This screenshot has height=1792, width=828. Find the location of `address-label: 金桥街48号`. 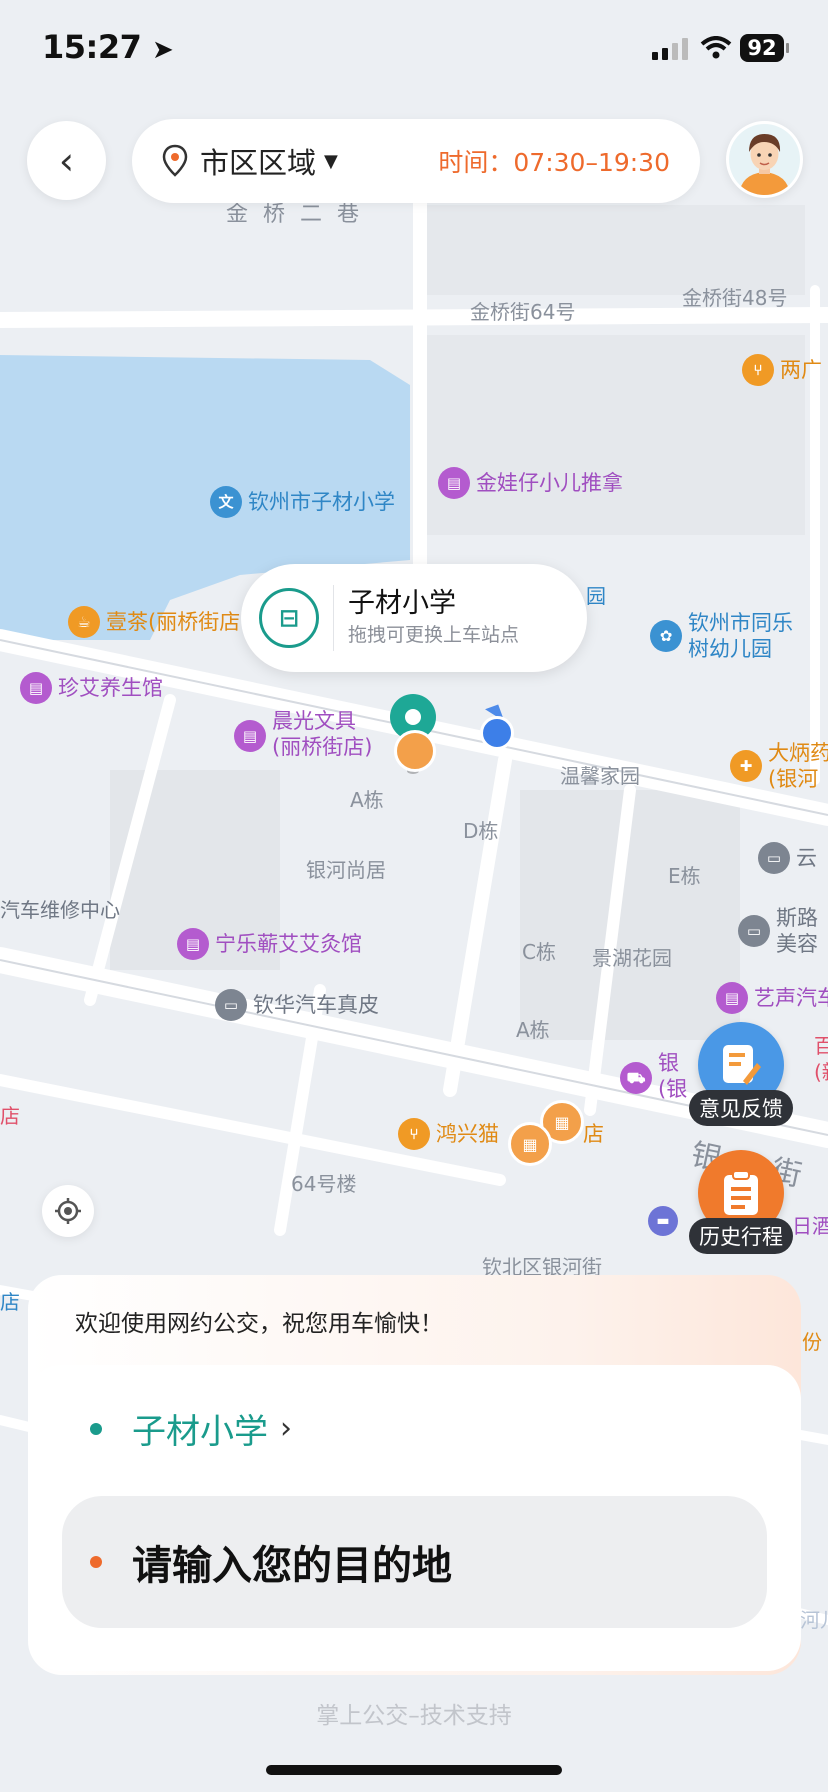

address-label: 金桥街48号 is located at coordinates (735, 298).